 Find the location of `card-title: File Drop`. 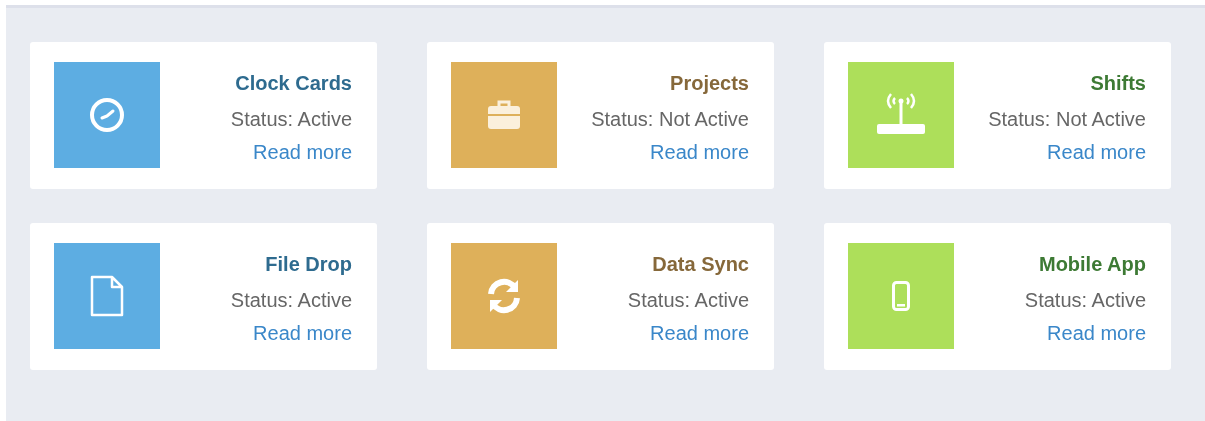

card-title: File Drop is located at coordinates (308, 264).